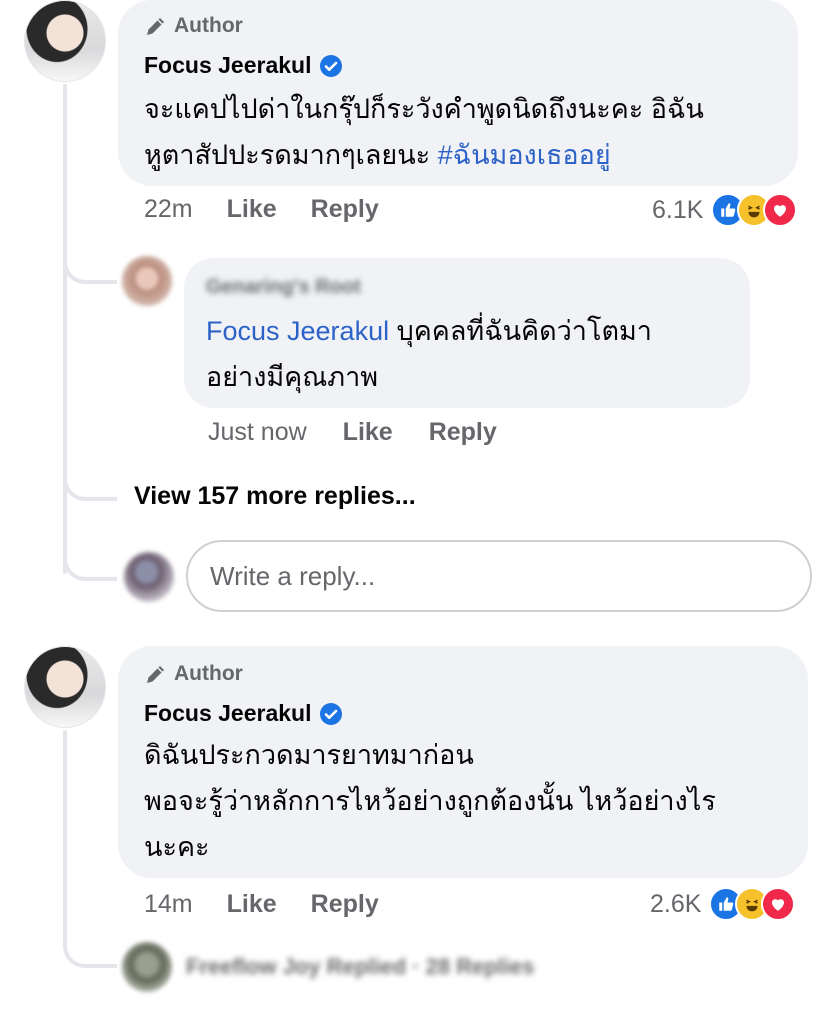 Image resolution: width=837 pixels, height=1024 pixels. What do you see at coordinates (147, 281) in the screenshot?
I see `reply-avatar` at bounding box center [147, 281].